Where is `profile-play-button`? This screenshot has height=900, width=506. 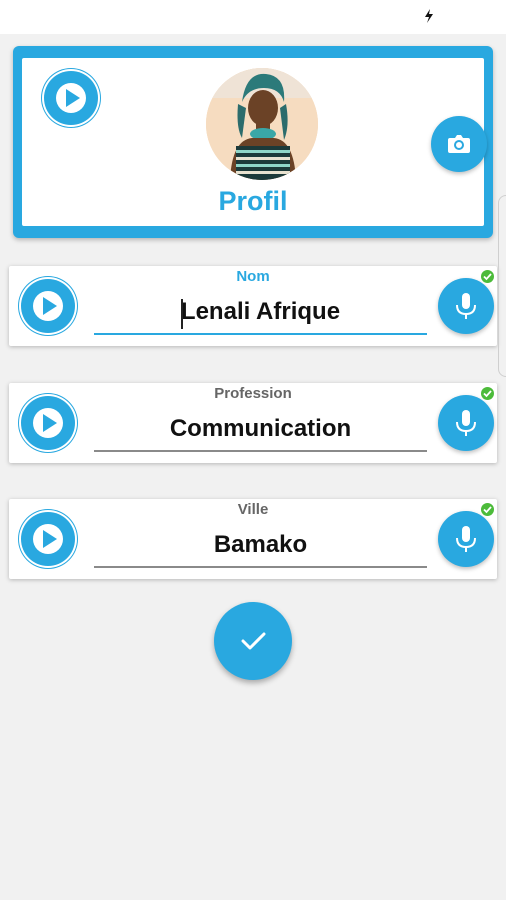
profile-play-button is located at coordinates (71, 98).